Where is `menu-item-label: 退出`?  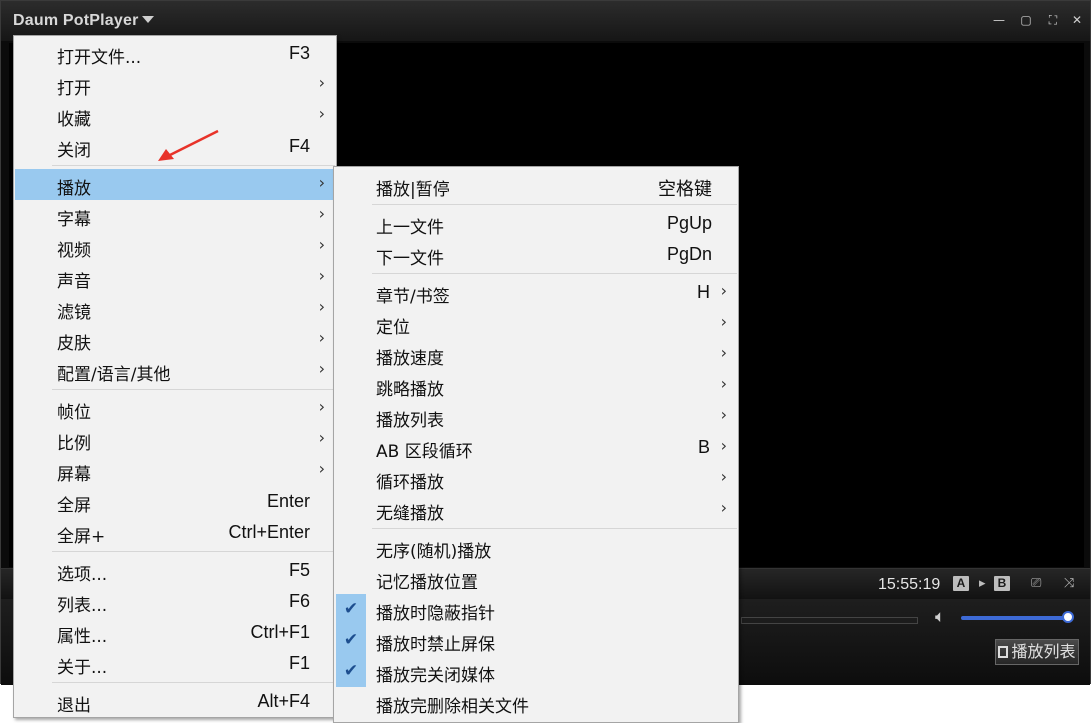
menu-item-label: 退出 is located at coordinates (74, 706).